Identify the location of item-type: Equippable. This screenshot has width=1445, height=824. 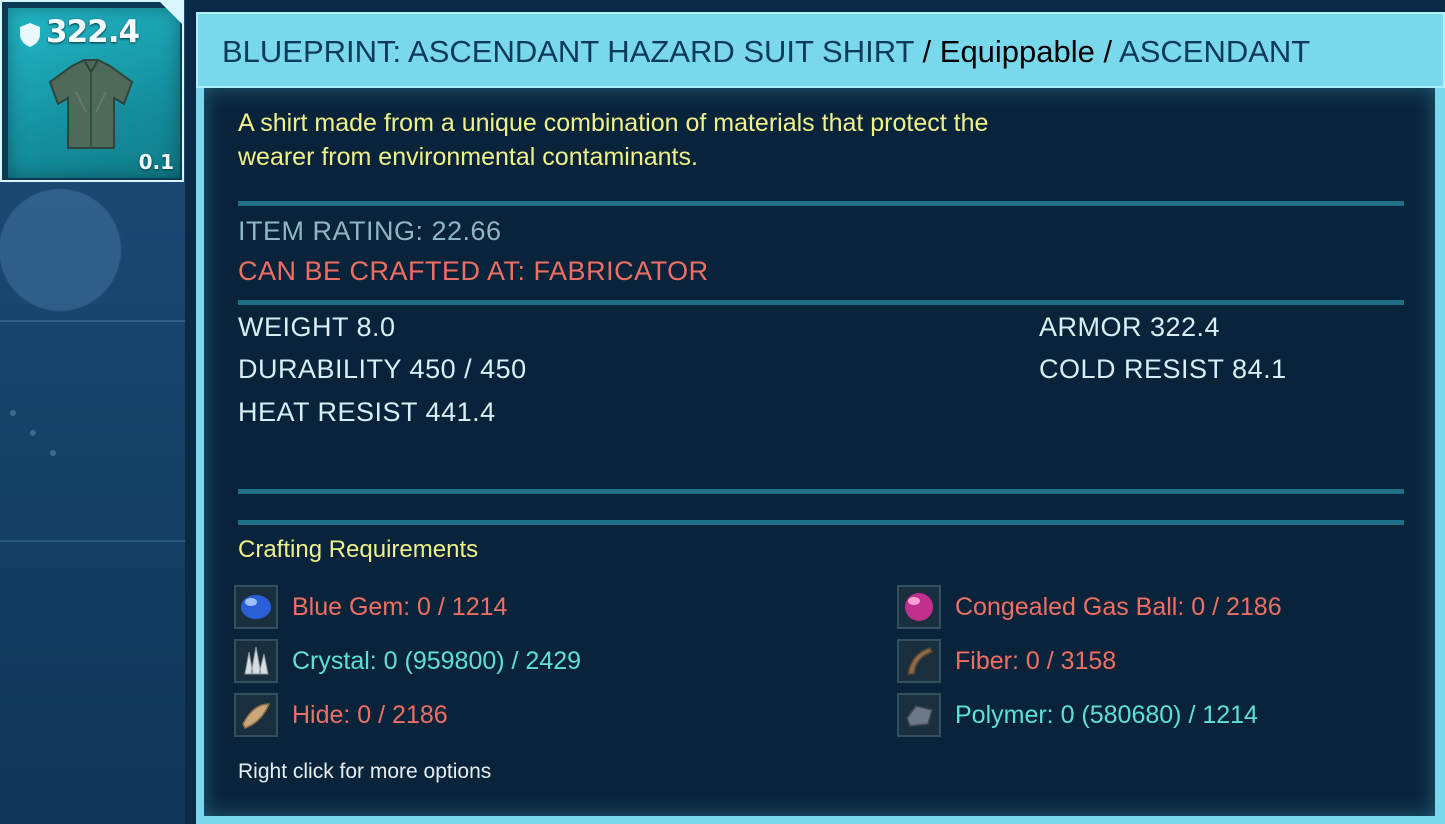
(1017, 51).